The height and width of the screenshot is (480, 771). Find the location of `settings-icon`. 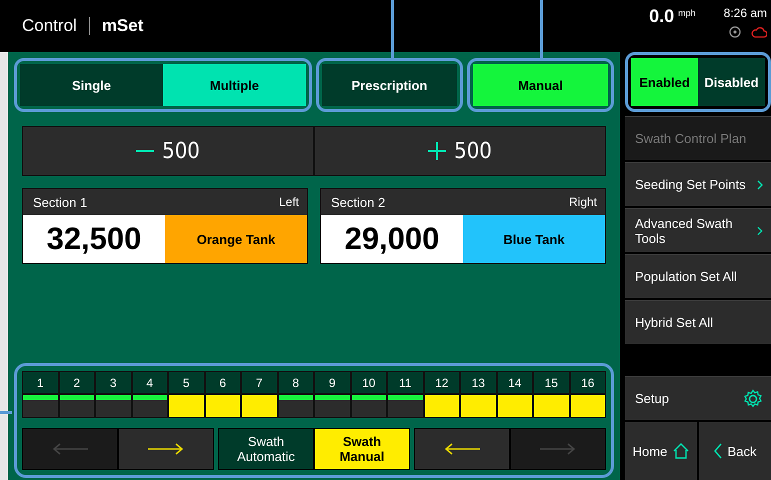

settings-icon is located at coordinates (753, 398).